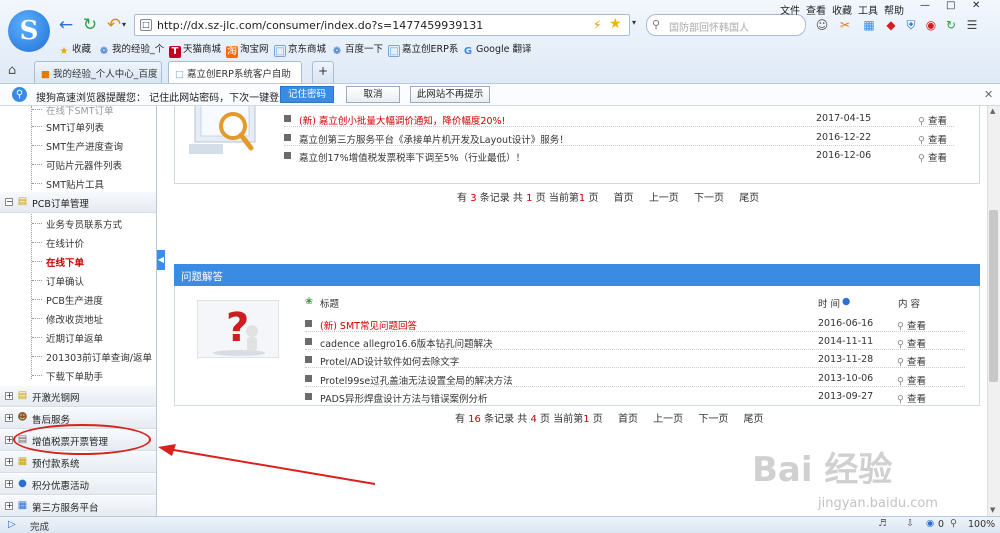  What do you see at coordinates (77, 146) in the screenshot?
I see `sidebar-item-smt-progress: SMT生产进度查询` at bounding box center [77, 146].